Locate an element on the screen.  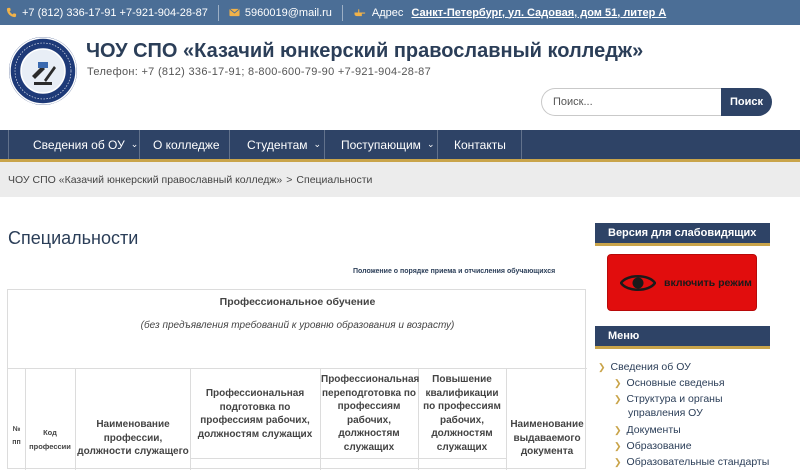
top-email-text: 5960019@mail.ru is located at coordinates (288, 13).